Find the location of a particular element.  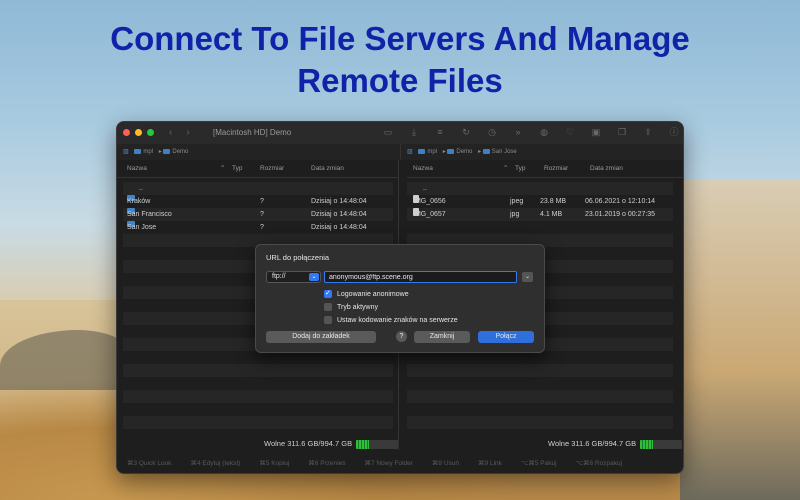

history-dropdown-button: ⌄ is located at coordinates (527, 277).